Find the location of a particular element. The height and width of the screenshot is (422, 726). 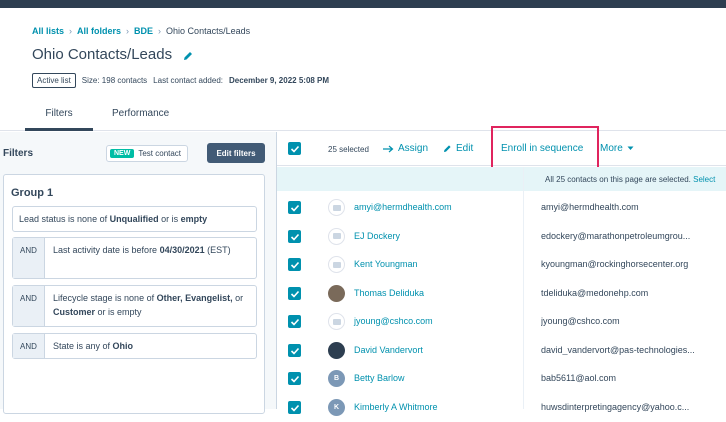

breadcrumb-bde: BDE is located at coordinates (143, 31).